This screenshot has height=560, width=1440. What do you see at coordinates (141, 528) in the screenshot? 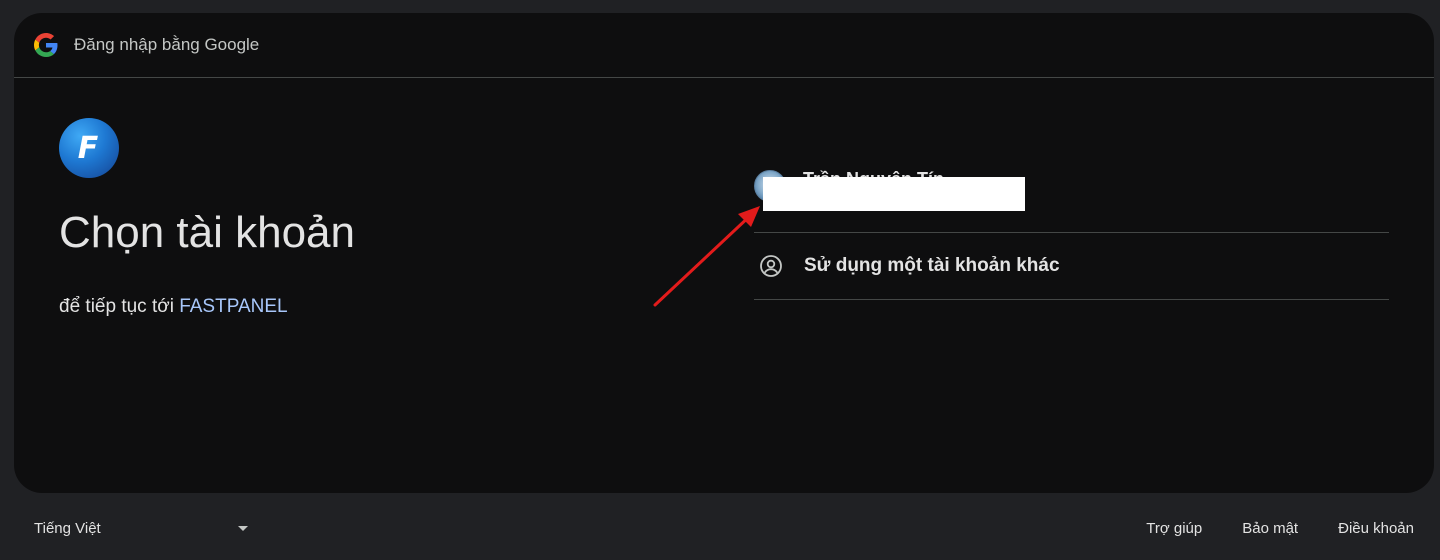
I see `language-select: Tiếng Việt` at bounding box center [141, 528].